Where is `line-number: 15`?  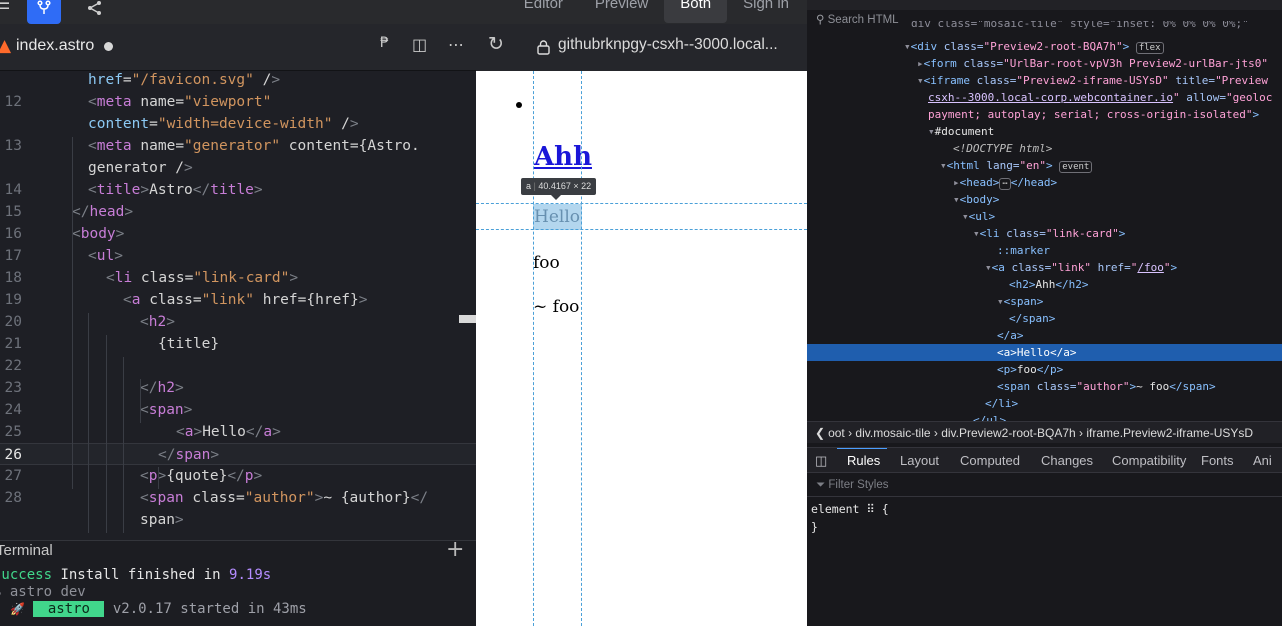
line-number: 15 is located at coordinates (13, 212).